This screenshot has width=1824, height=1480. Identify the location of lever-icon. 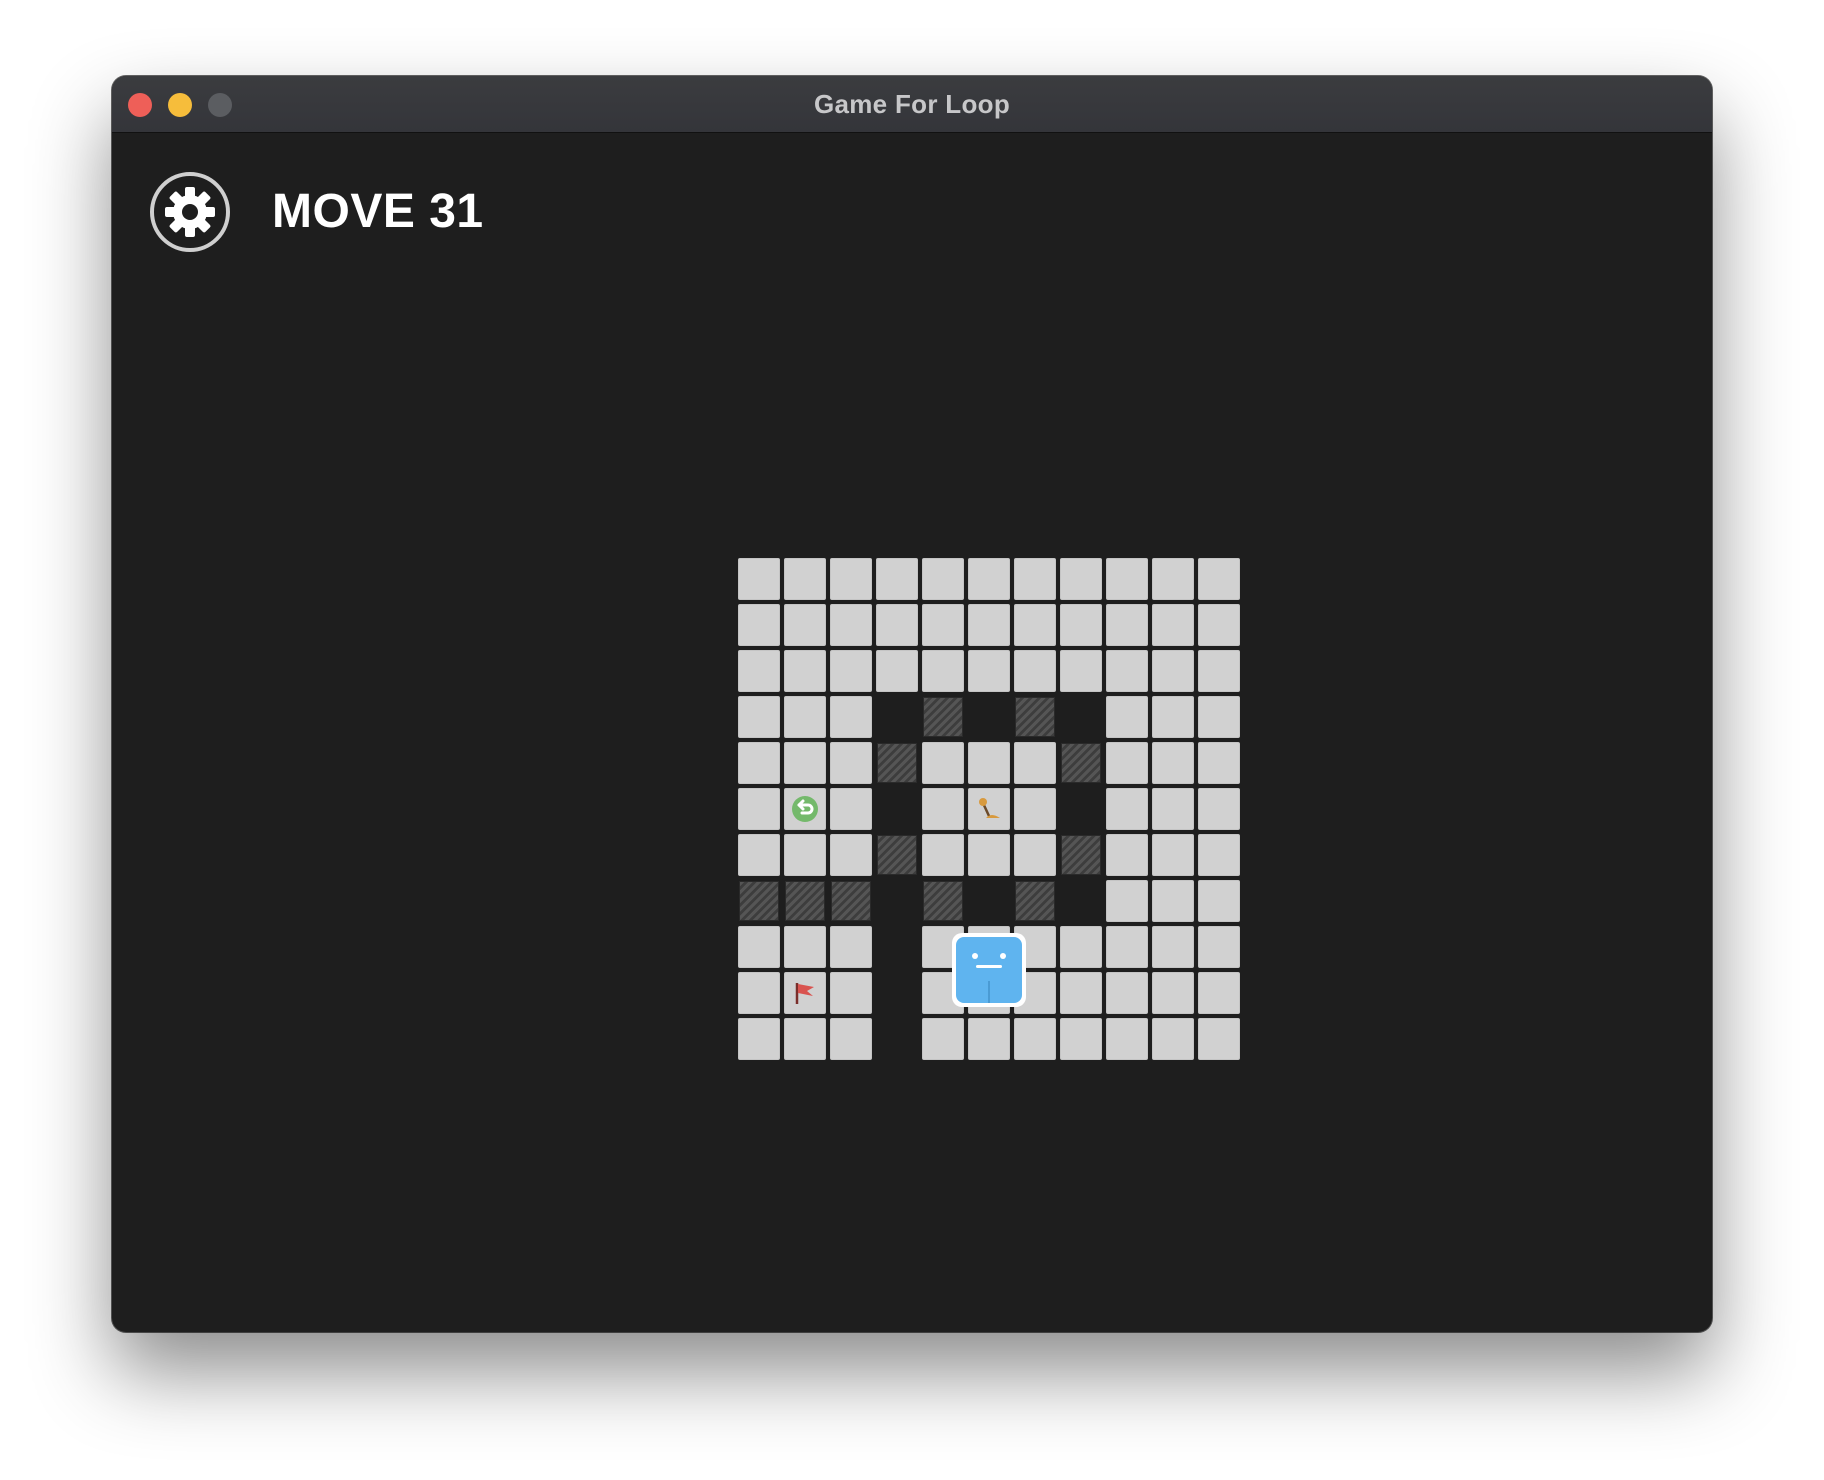
(989, 809).